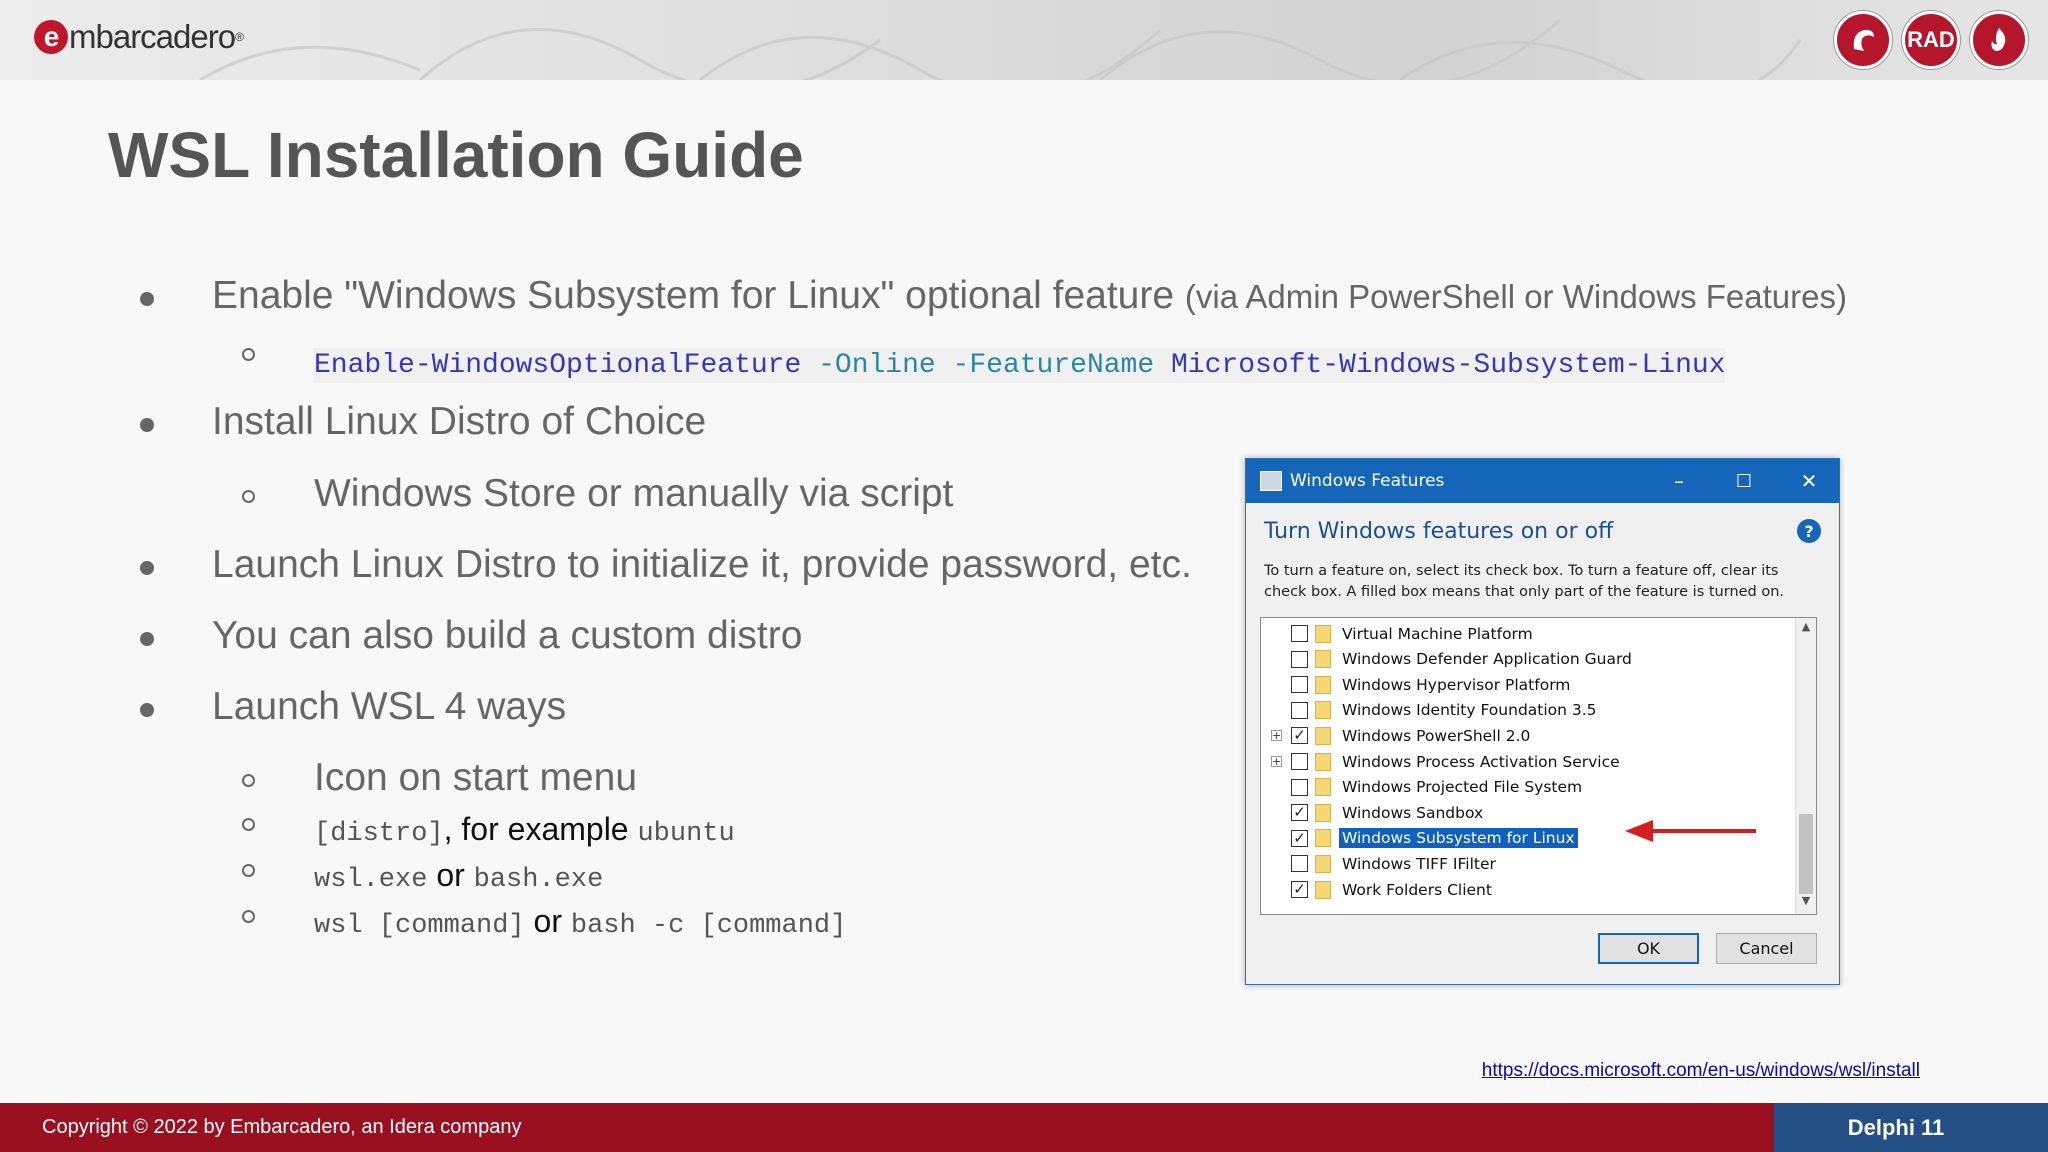 Image resolution: width=2048 pixels, height=1152 pixels. I want to click on logo-text: mbarcadero, so click(152, 36).